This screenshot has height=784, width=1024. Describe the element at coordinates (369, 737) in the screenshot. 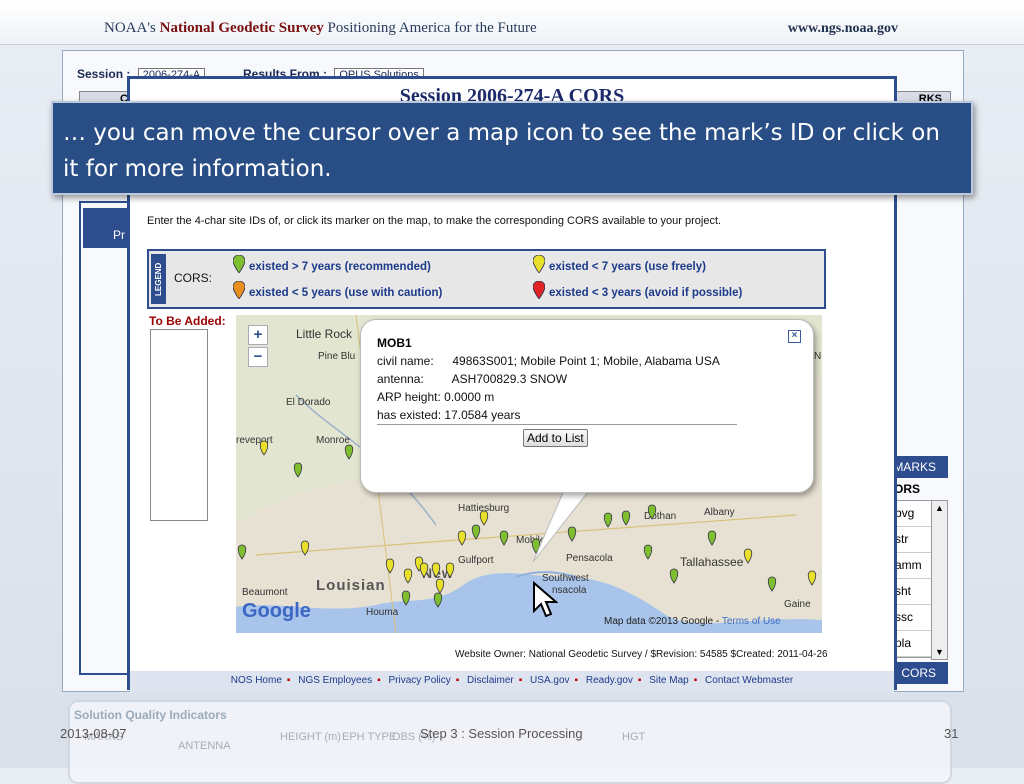

I see `column-header: EPH TYPE` at that location.